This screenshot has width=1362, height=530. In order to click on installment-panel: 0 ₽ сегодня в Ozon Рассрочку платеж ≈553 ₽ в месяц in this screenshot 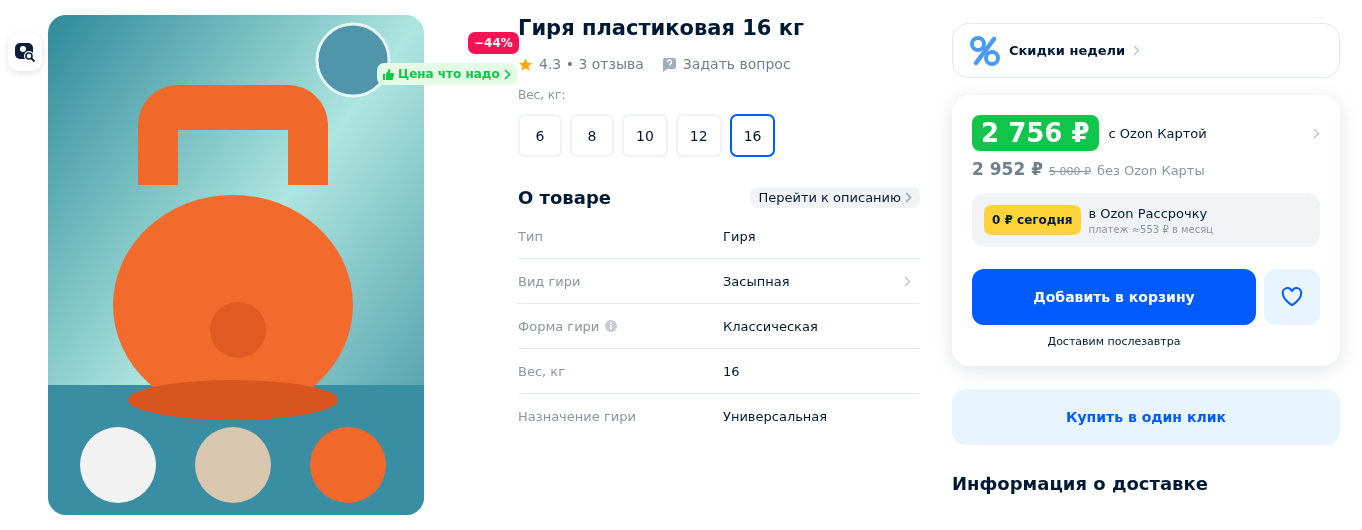, I will do `click(1146, 220)`.